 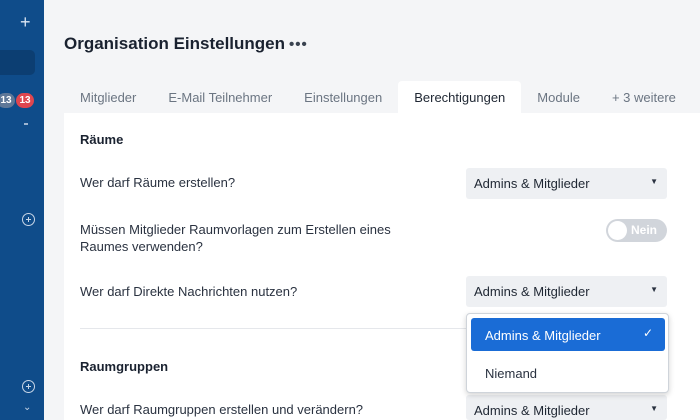 I want to click on direct-messages-select: Admins & Mitglieder ▼, so click(x=566, y=291).